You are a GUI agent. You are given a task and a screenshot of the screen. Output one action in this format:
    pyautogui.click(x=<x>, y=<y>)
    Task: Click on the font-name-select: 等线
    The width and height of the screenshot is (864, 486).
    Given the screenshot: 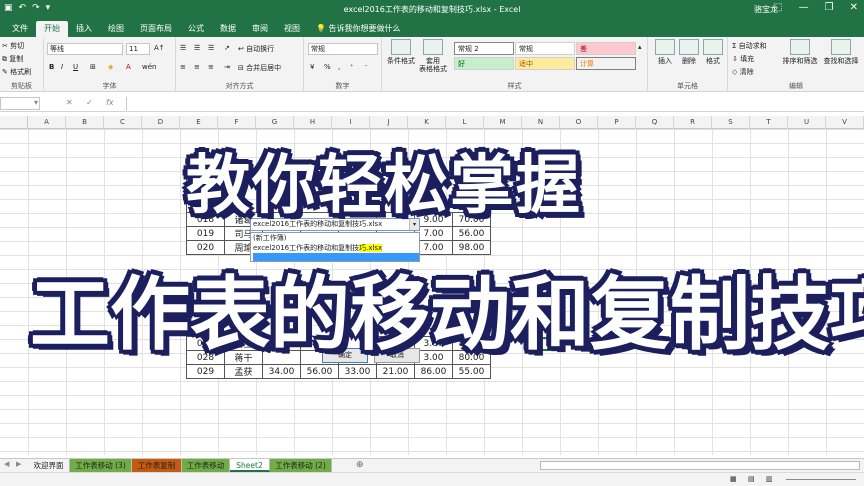 What is the action you would take?
    pyautogui.click(x=85, y=49)
    